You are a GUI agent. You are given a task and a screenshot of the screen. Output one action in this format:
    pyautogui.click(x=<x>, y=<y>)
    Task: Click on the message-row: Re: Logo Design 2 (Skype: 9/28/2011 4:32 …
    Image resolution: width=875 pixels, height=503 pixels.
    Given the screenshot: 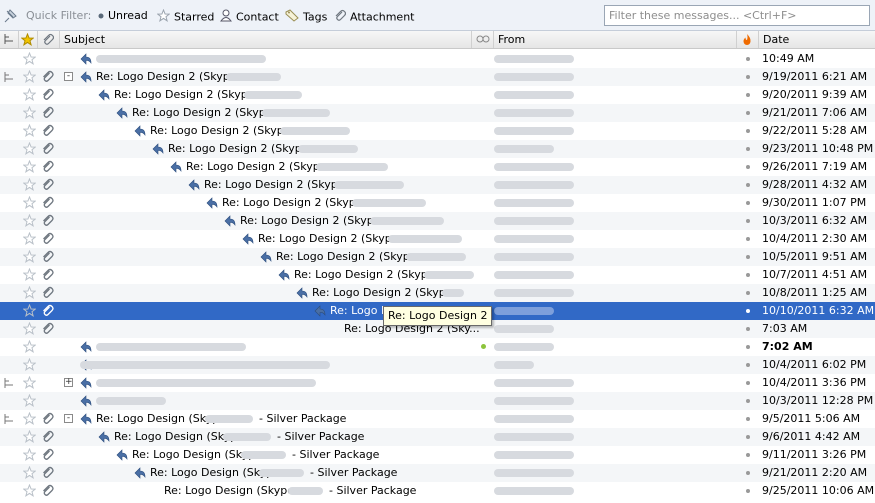 What is the action you would take?
    pyautogui.click(x=437, y=185)
    